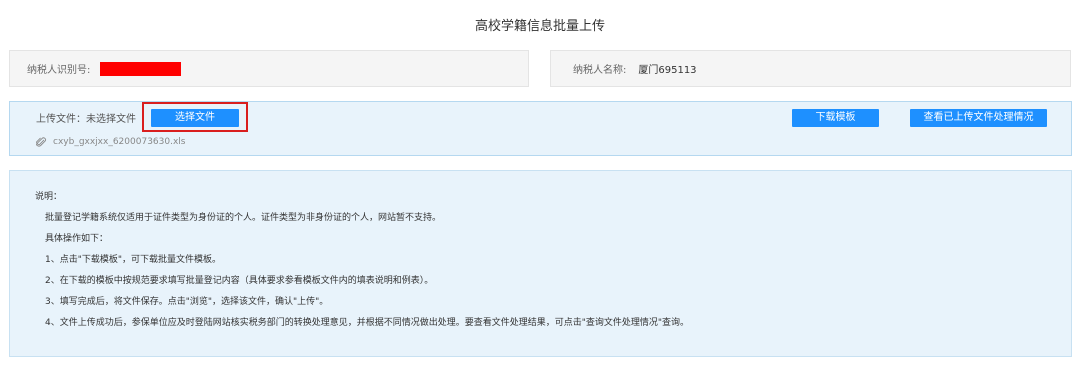 The image size is (1080, 365). Describe the element at coordinates (49, 197) in the screenshot. I see `instructions-heading: 说明：` at that location.